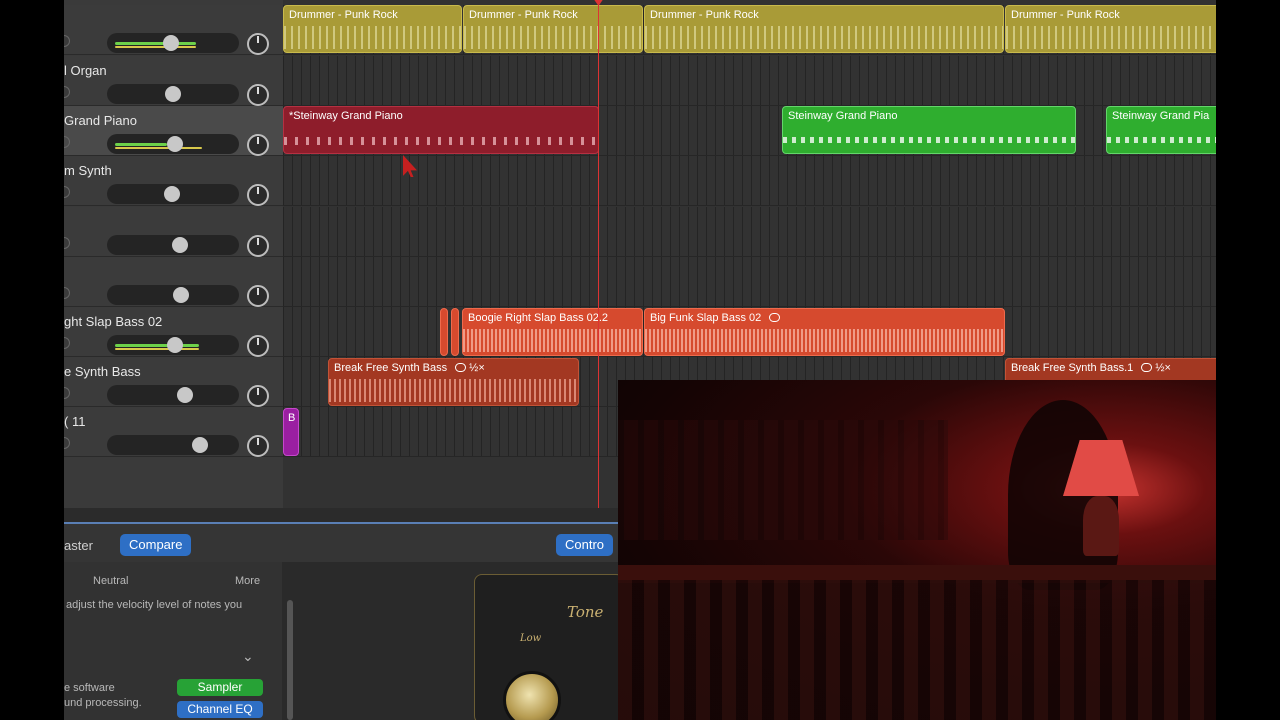 This screenshot has height=720, width=1280. What do you see at coordinates (292, 418) in the screenshot?
I see `region-label: B` at bounding box center [292, 418].